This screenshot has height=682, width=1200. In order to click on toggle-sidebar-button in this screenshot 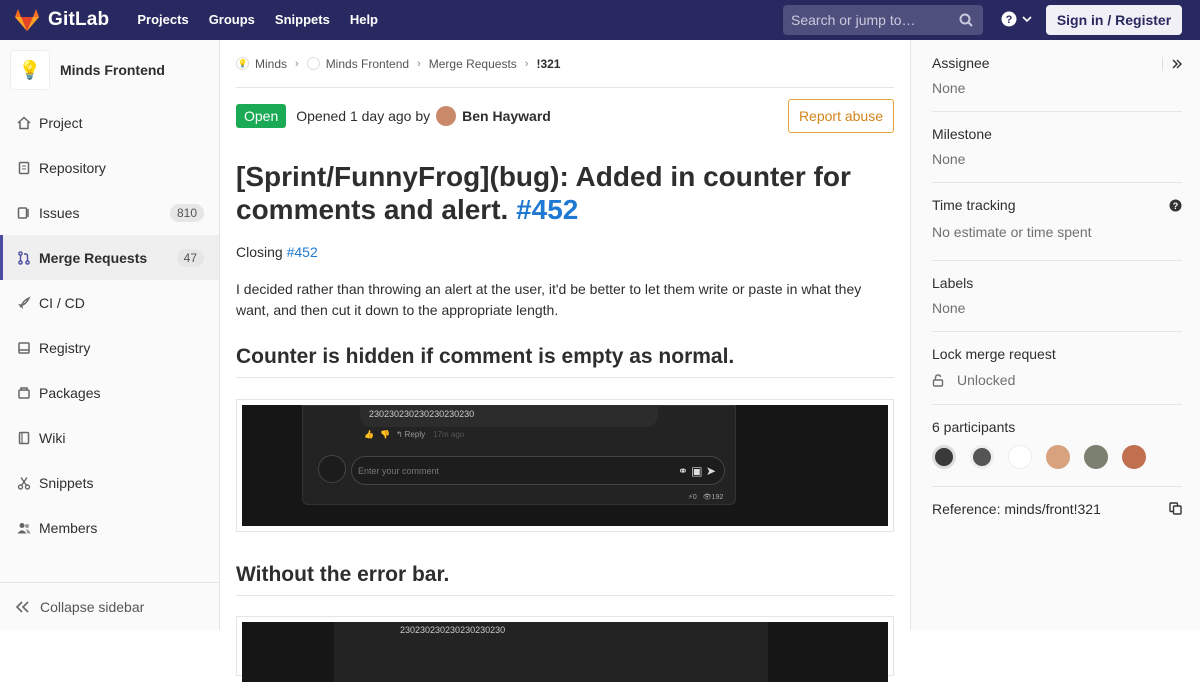, I will do `click(1172, 64)`.